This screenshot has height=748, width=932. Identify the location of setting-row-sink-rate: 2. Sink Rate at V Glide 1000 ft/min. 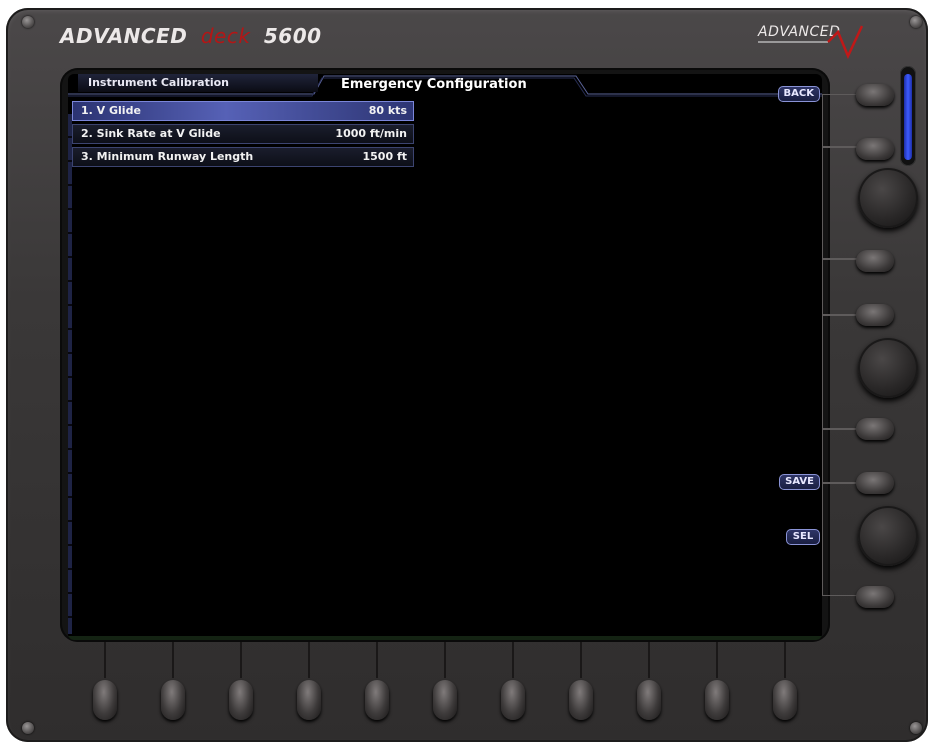
(243, 134).